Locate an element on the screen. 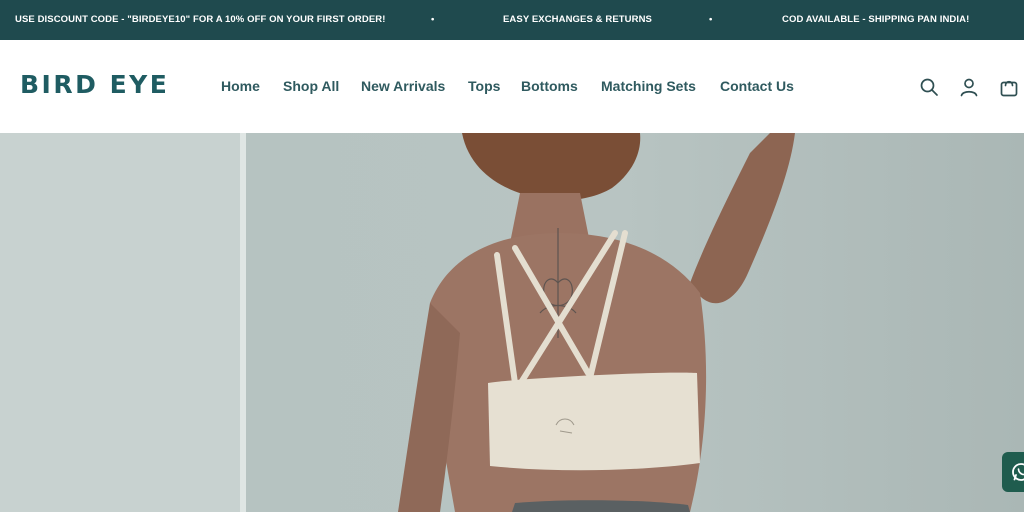  nav-new-arrivals: New Arrivals is located at coordinates (403, 86).